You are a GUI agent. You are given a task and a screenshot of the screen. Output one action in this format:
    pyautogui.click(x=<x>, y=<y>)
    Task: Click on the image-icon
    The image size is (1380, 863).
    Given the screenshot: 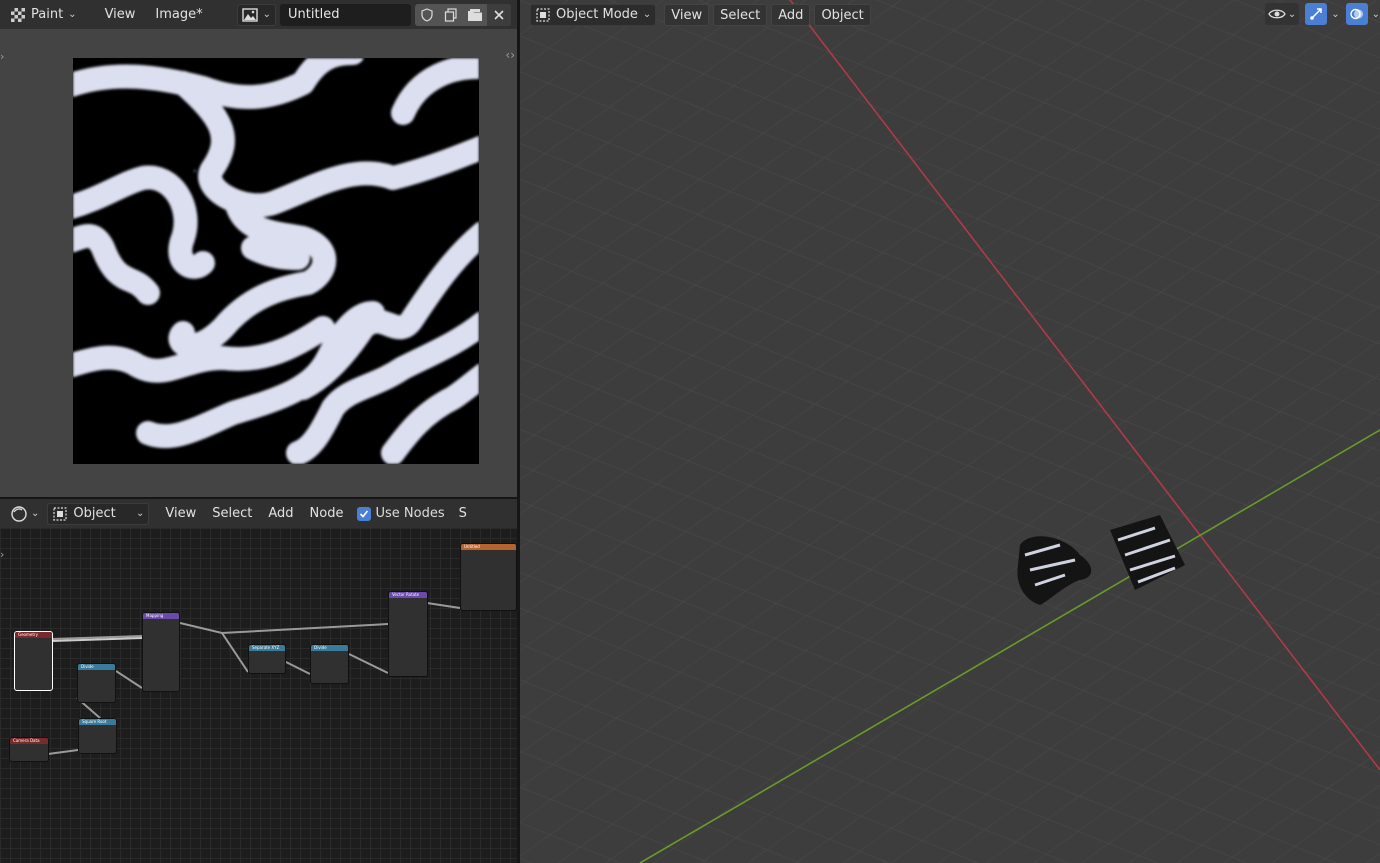 What is the action you would take?
    pyautogui.click(x=249, y=14)
    